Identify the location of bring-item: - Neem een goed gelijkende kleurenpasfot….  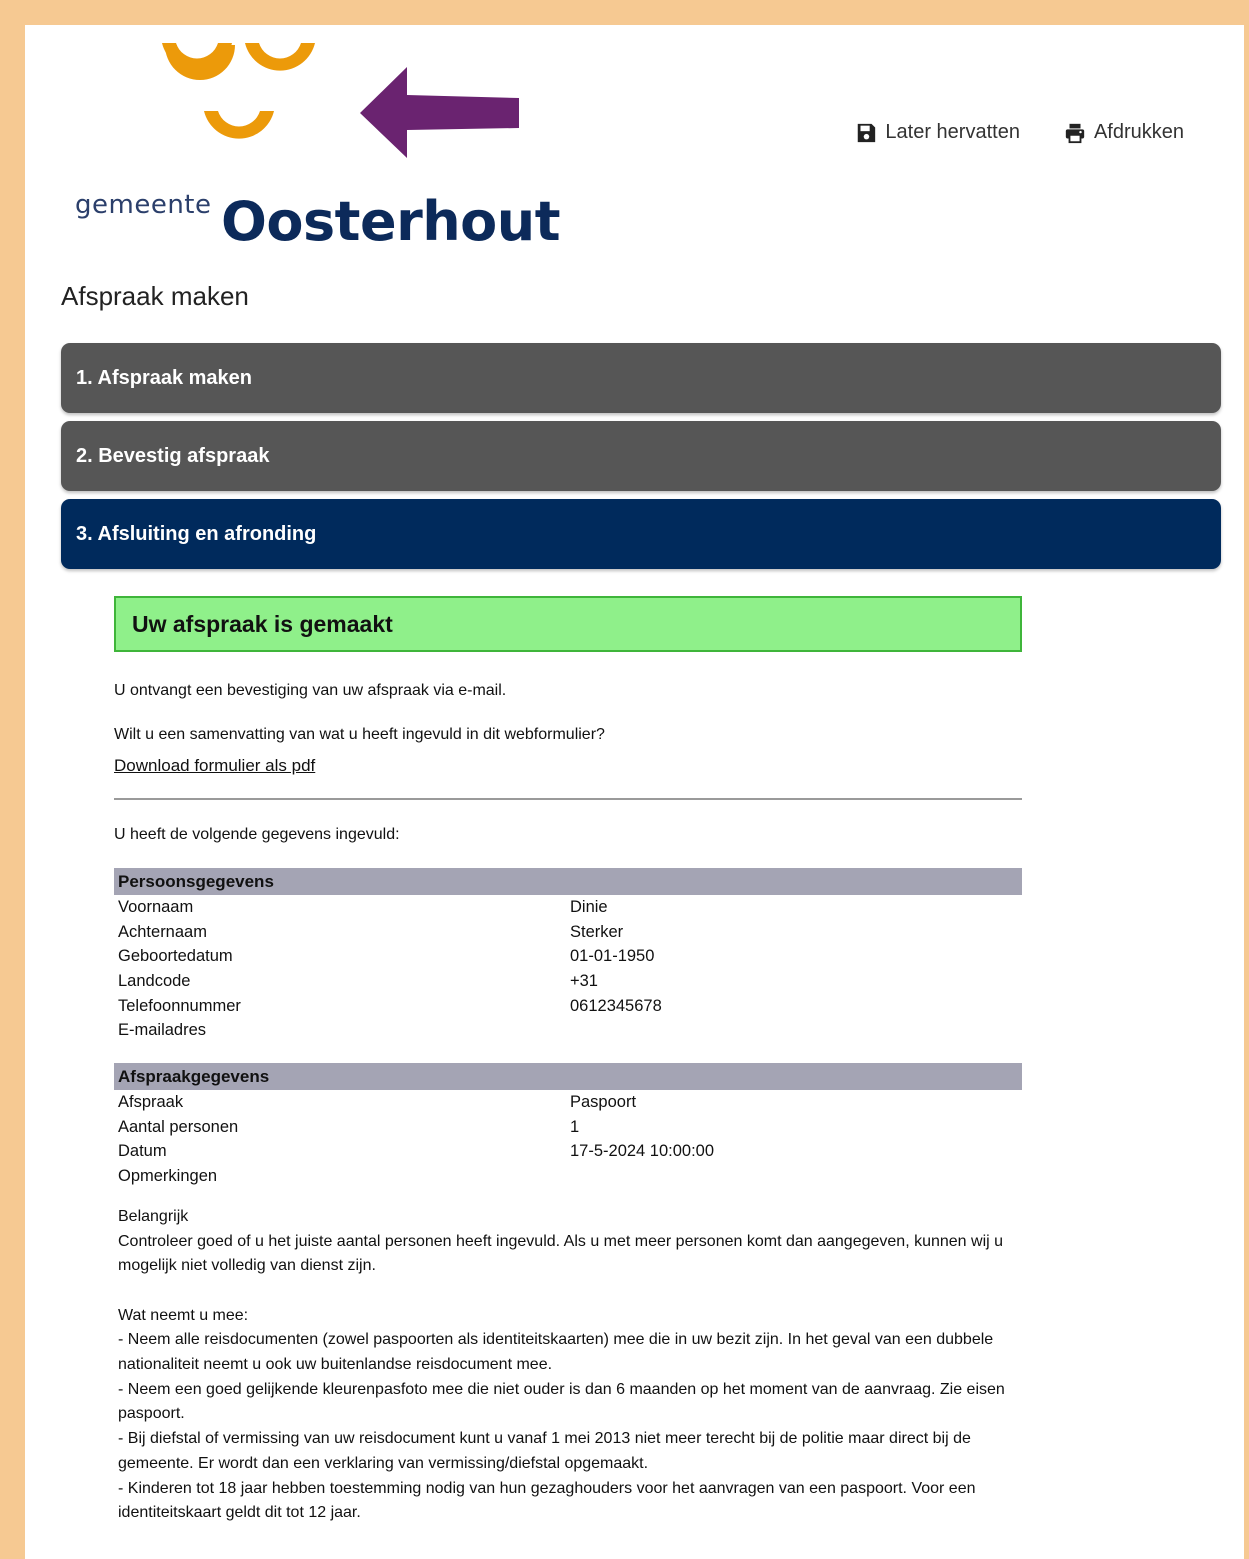
(561, 1401).